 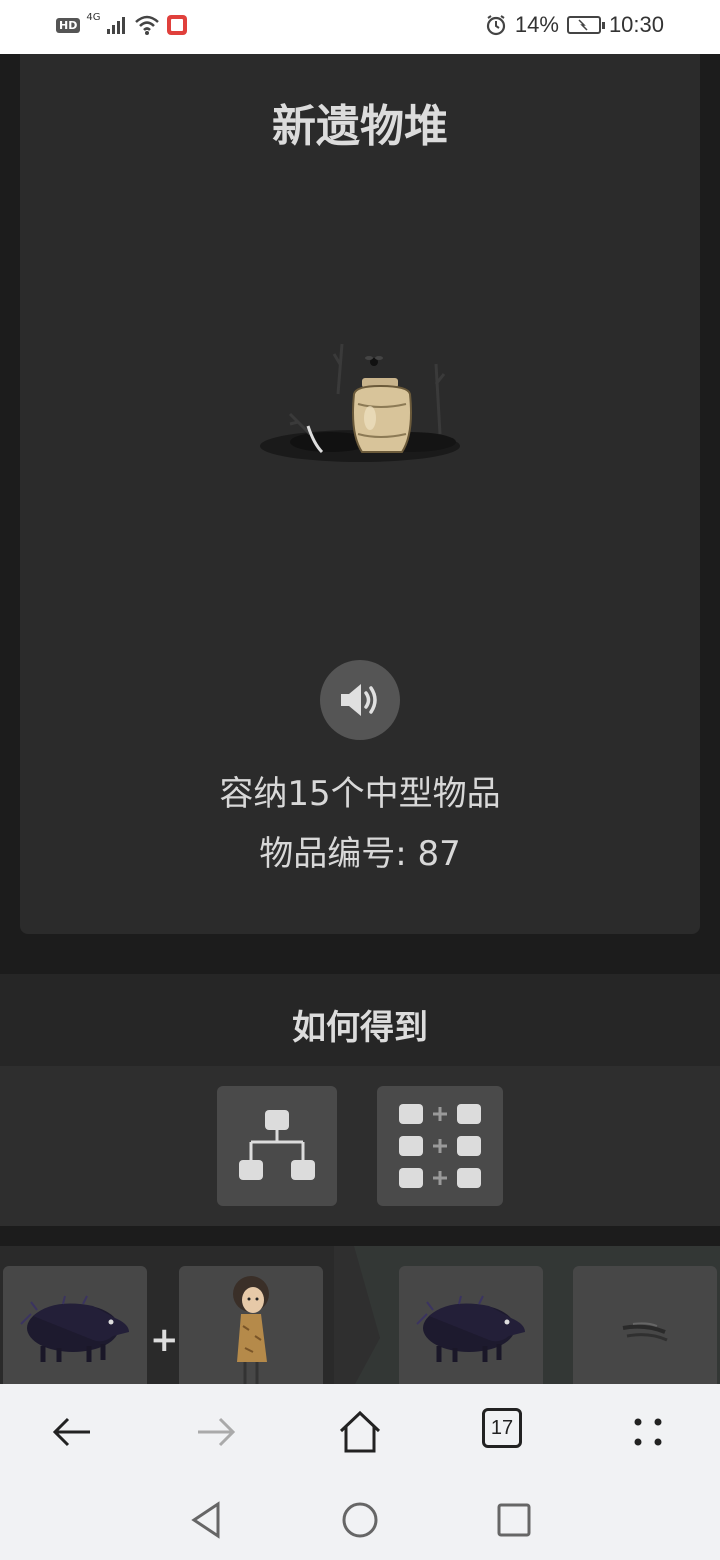 I want to click on tabs-icon: 17, so click(x=502, y=1428).